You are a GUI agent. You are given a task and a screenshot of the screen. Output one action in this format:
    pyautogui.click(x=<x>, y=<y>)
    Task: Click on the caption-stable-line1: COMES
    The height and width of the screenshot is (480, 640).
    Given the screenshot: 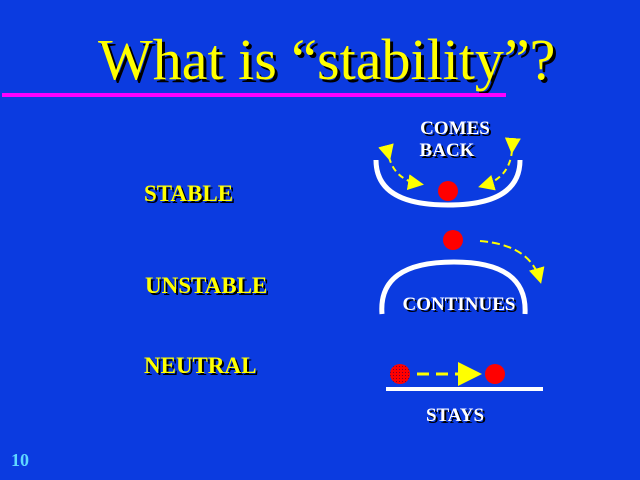 What is the action you would take?
    pyautogui.click(x=455, y=128)
    